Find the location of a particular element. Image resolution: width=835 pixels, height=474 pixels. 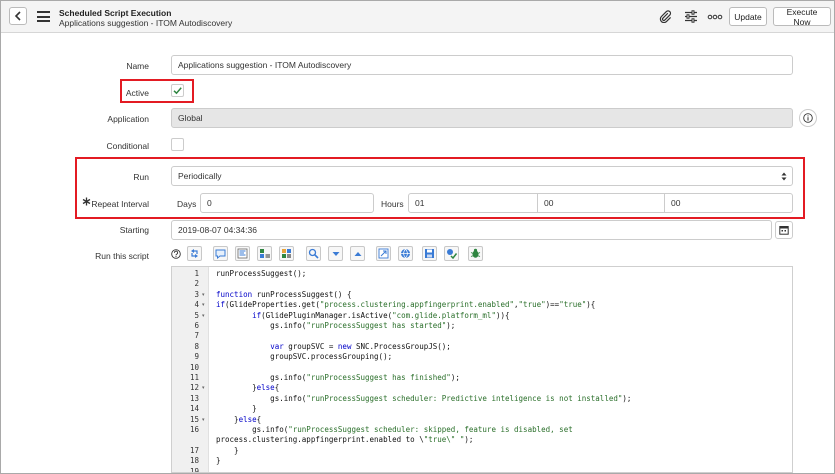

calendar-icon is located at coordinates (784, 230).